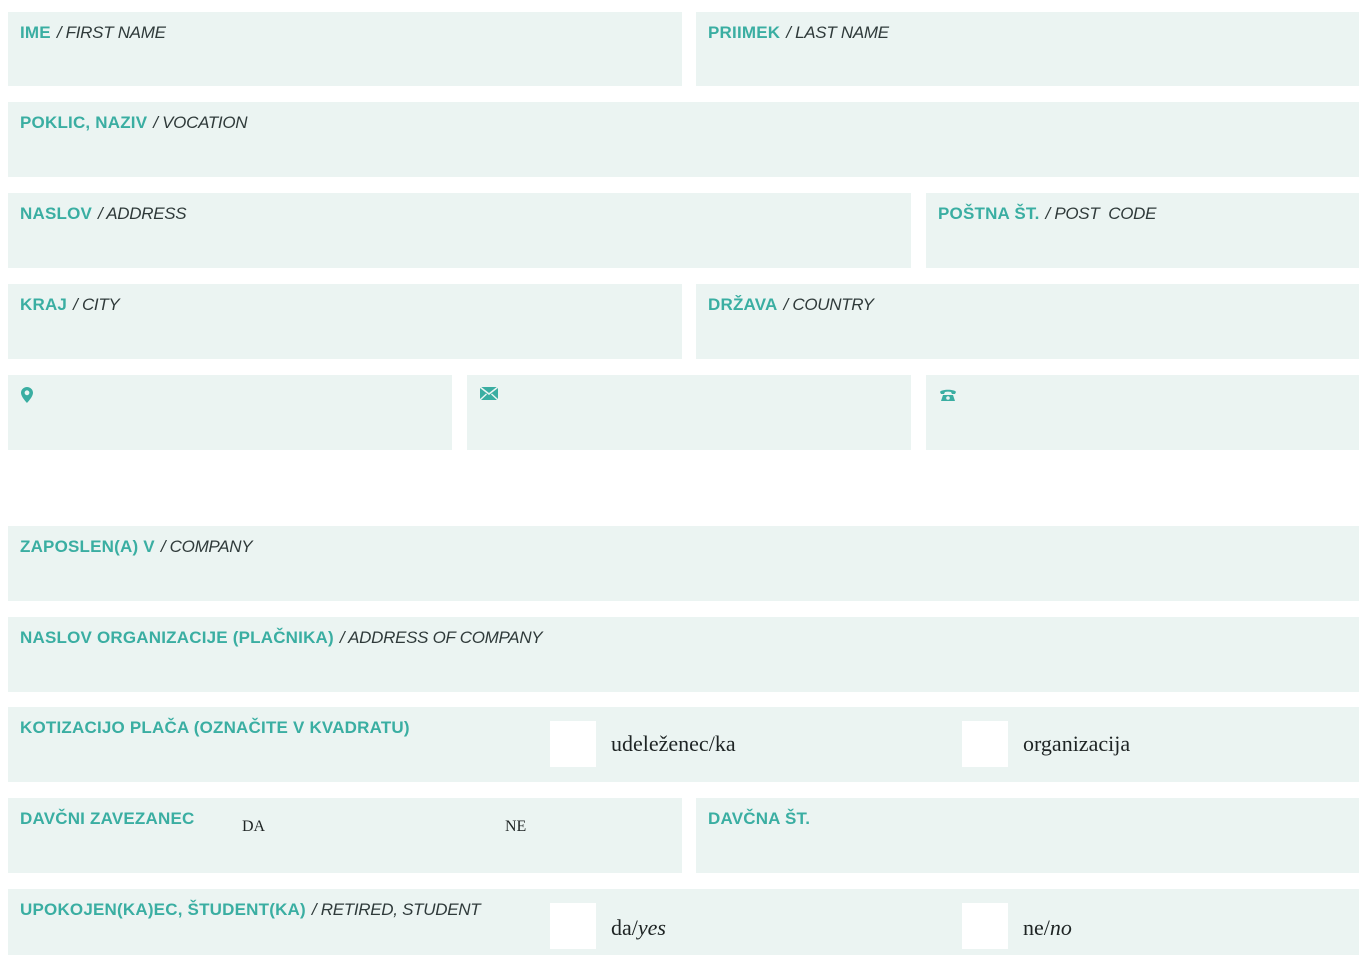 The height and width of the screenshot is (955, 1359). What do you see at coordinates (345, 835) in the screenshot?
I see `tax-payer-field: DAVČNI ZAVEZANEC DA NE` at bounding box center [345, 835].